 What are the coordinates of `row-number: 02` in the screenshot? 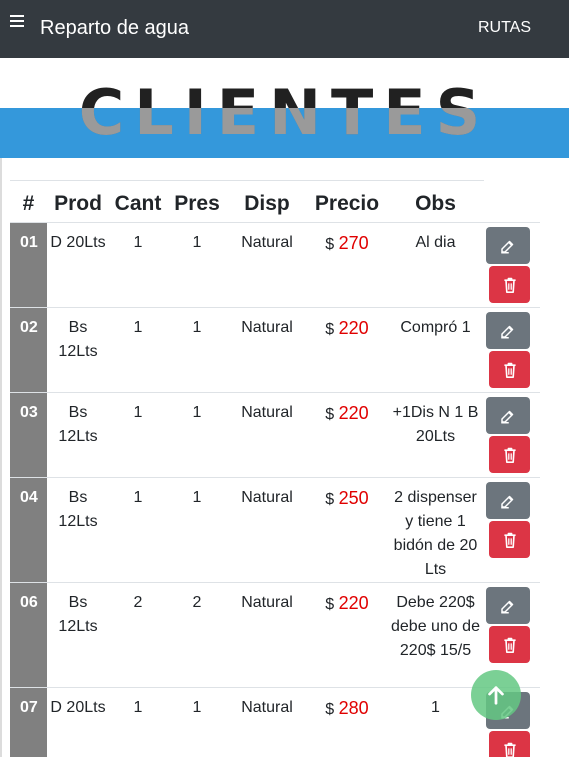 It's located at (28, 350).